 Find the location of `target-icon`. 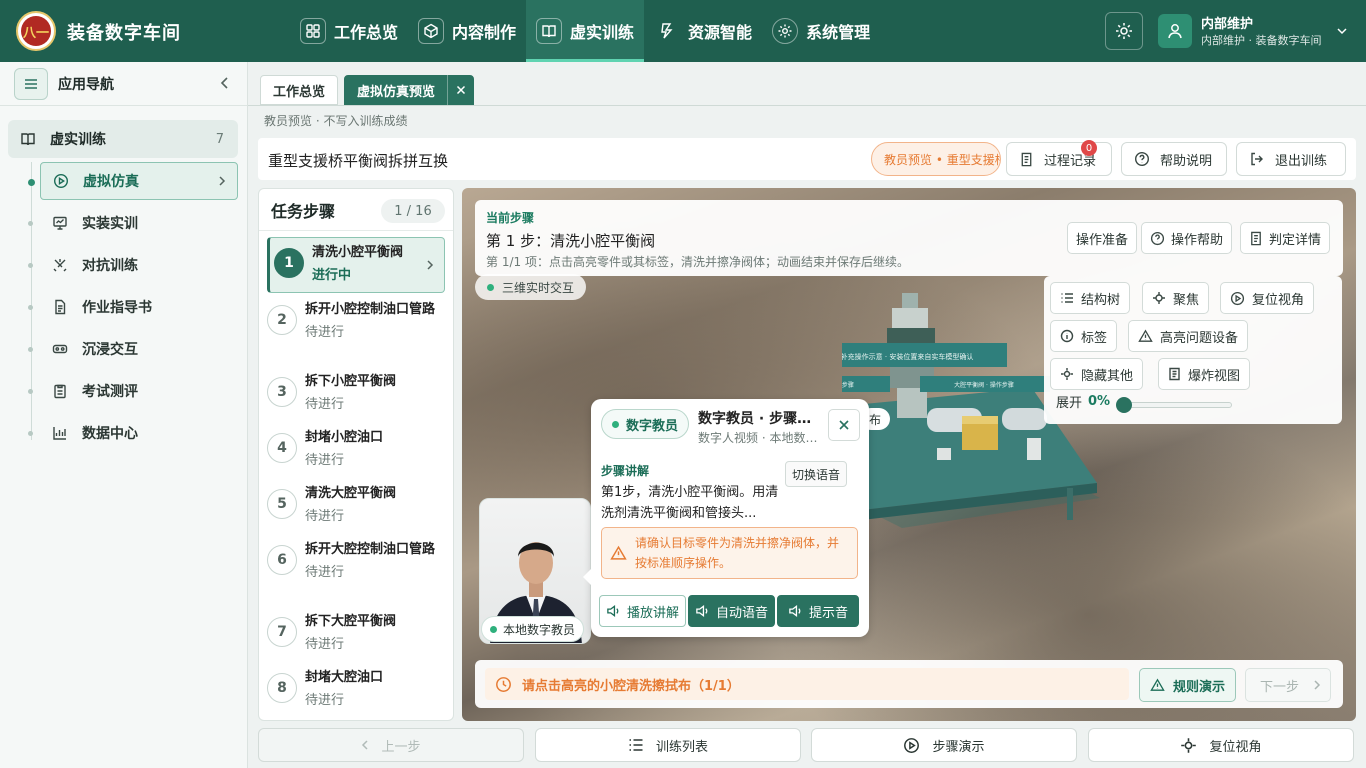

target-icon is located at coordinates (1067, 374).